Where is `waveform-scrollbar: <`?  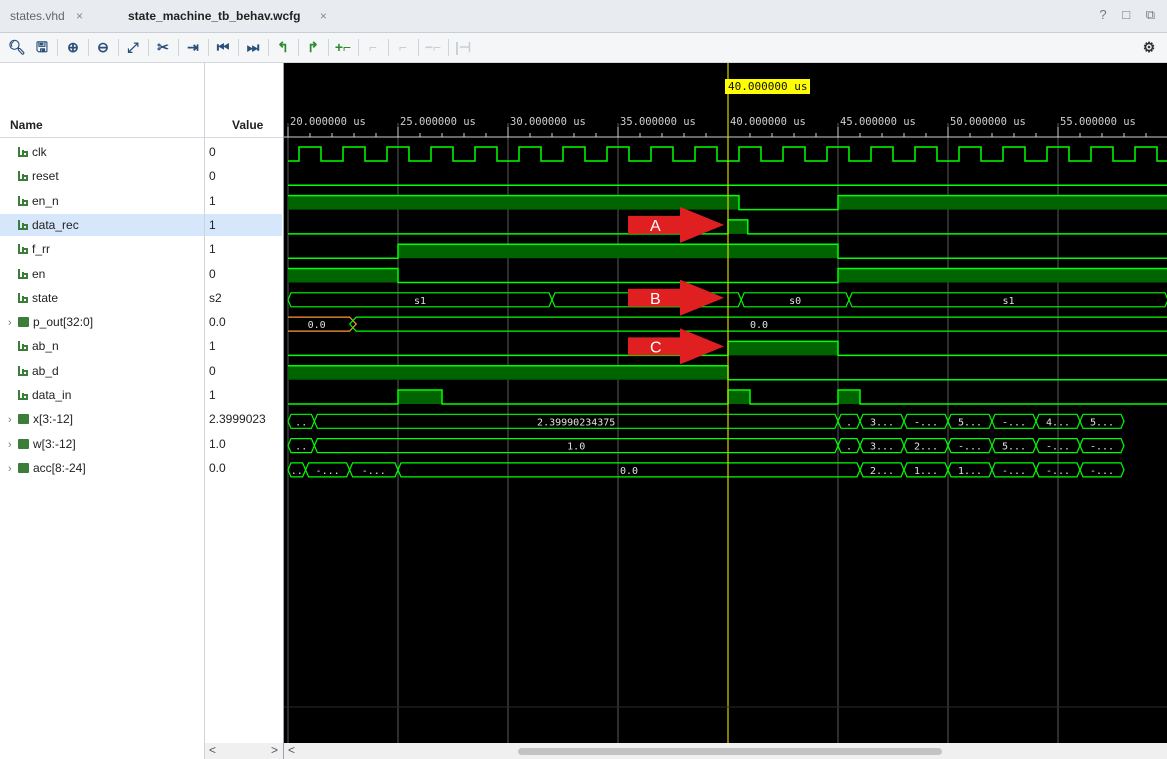 waveform-scrollbar: < is located at coordinates (725, 751).